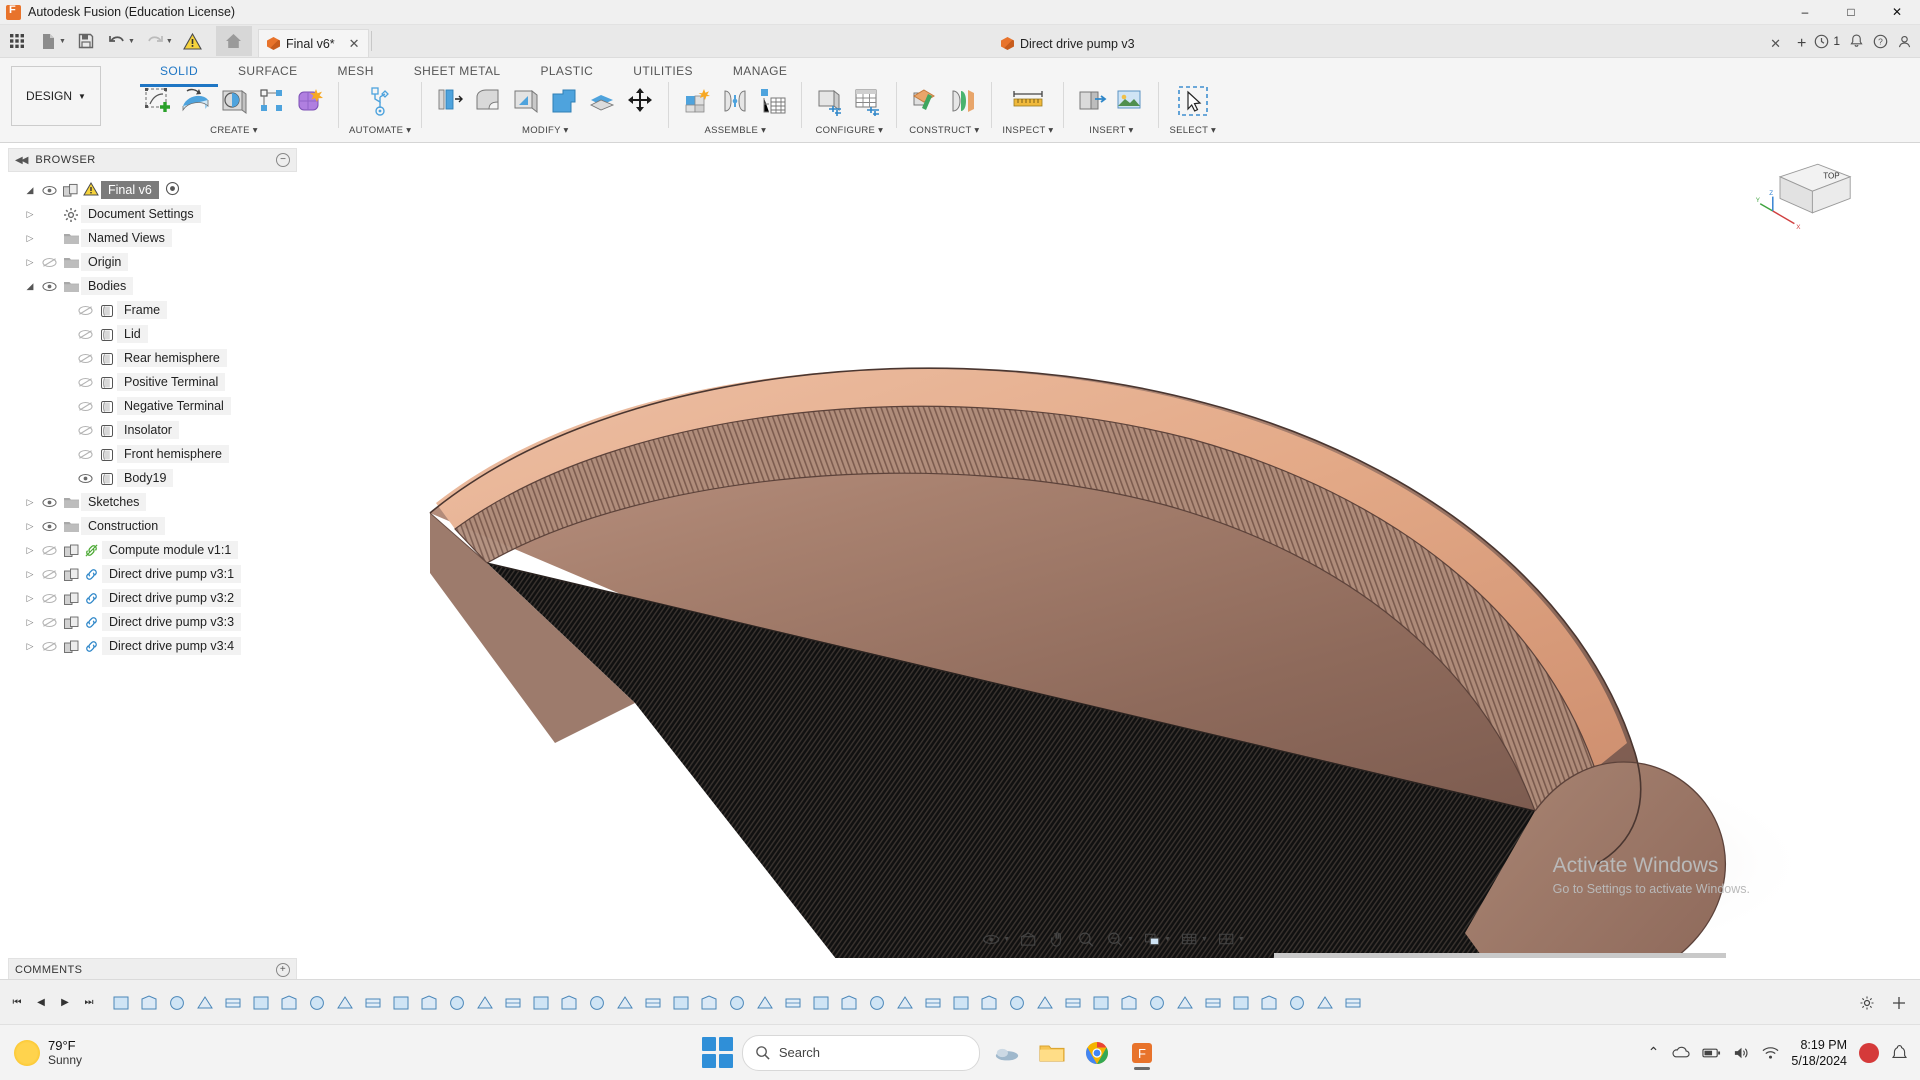  I want to click on view-cube: TOP Z Y X, so click(1807, 202).